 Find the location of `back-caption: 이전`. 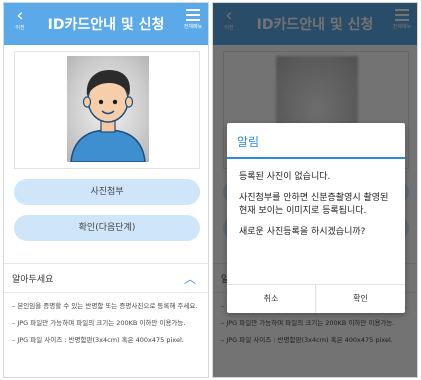

back-caption: 이전 is located at coordinates (20, 28).